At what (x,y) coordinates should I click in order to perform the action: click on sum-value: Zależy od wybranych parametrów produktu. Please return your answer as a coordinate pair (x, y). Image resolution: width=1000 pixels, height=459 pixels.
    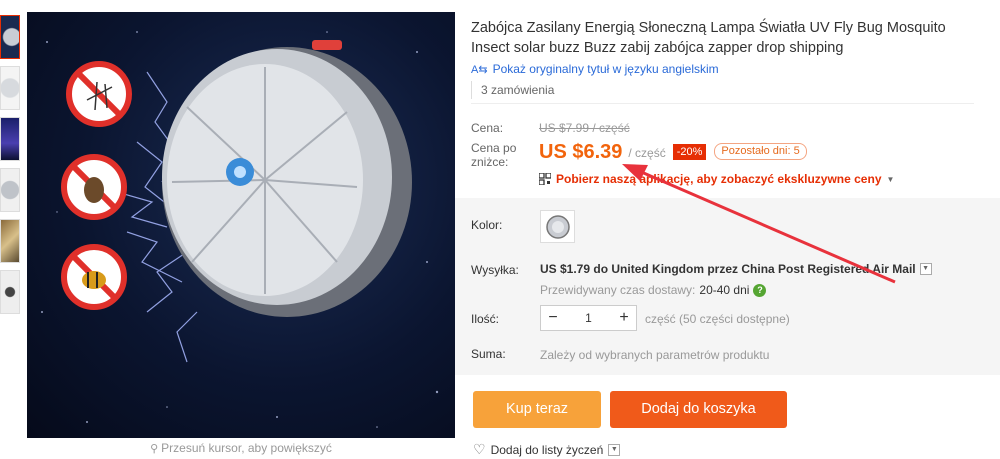
    Looking at the image, I should click on (655, 355).